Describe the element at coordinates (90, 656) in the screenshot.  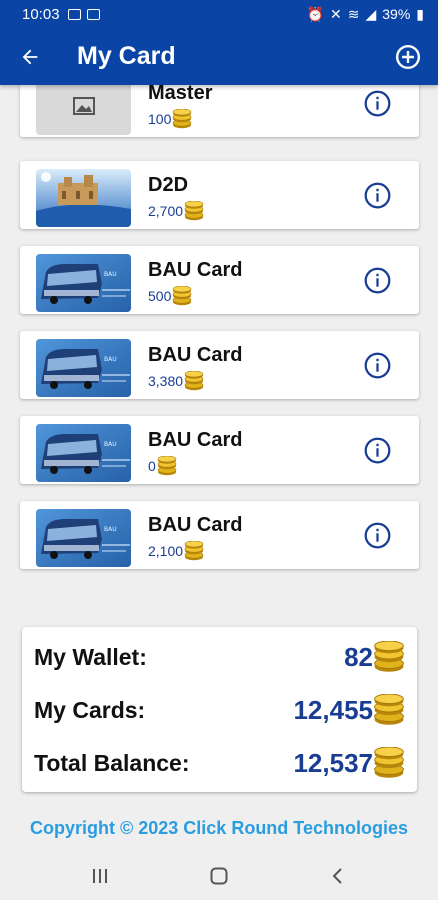
I see `wallet-label: My Wallet:` at that location.